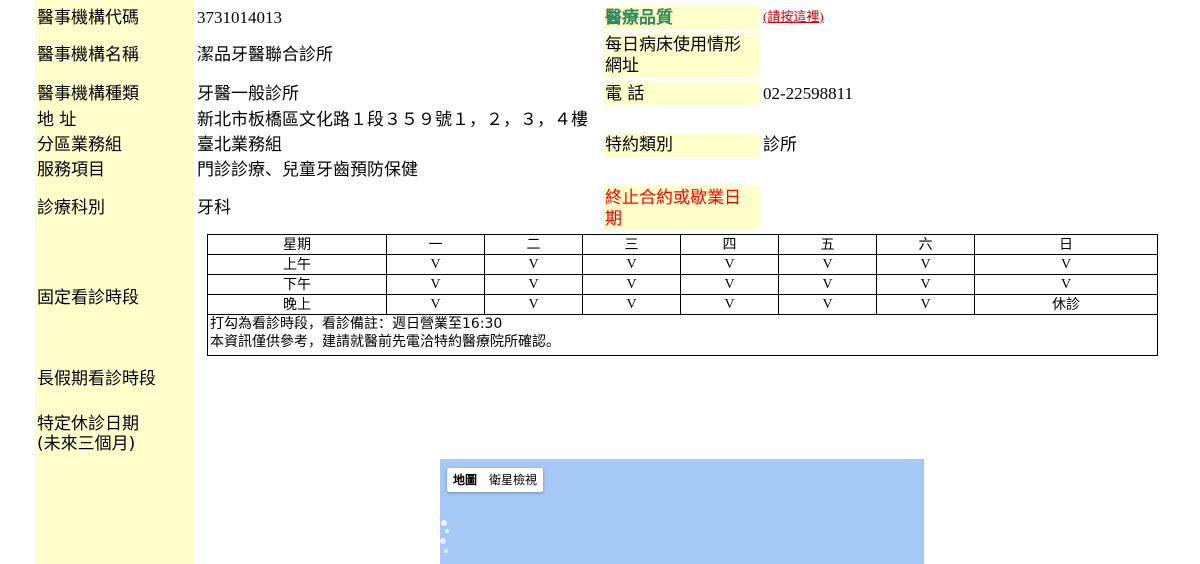 Image resolution: width=1200 pixels, height=564 pixels. Describe the element at coordinates (793, 17) in the screenshot. I see `quality-link: (請按這裡)` at that location.